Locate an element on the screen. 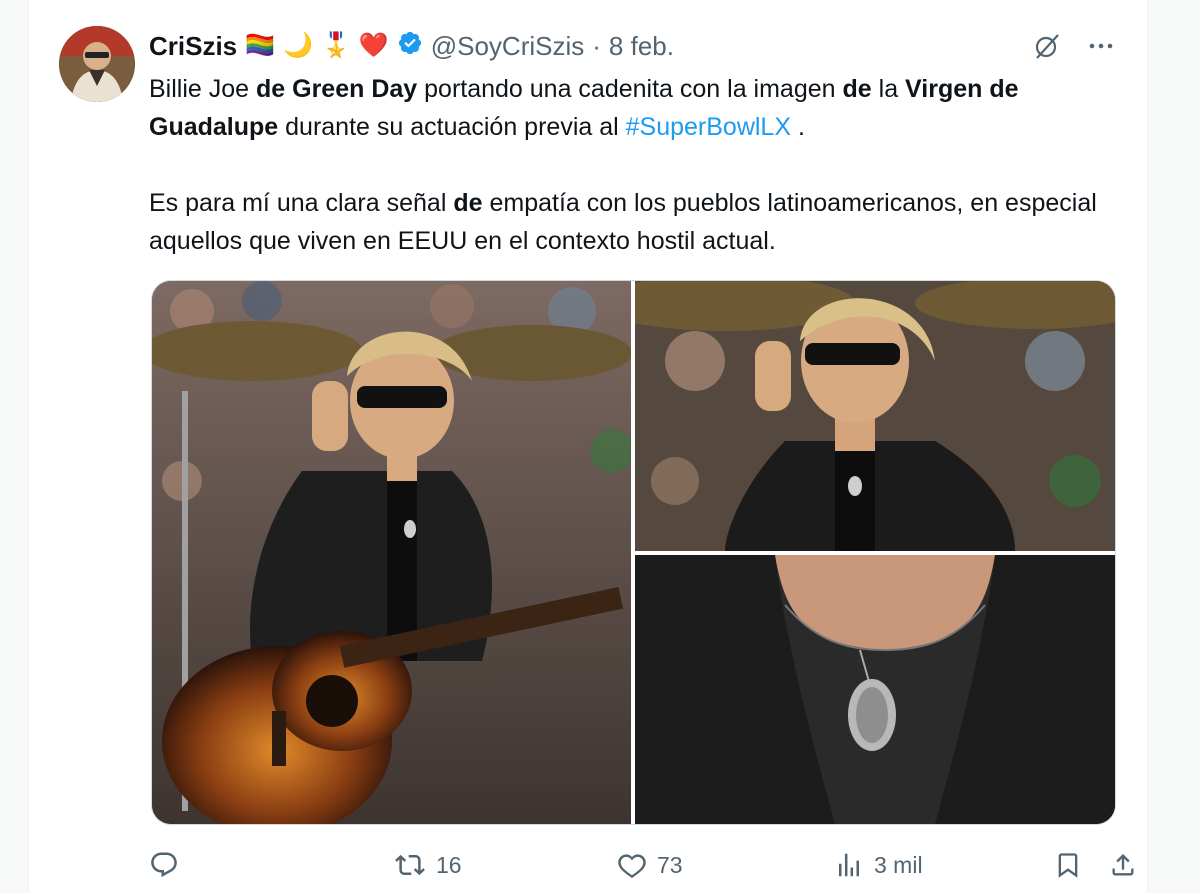 The image size is (1200, 893). like-count: 73 is located at coordinates (670, 864).